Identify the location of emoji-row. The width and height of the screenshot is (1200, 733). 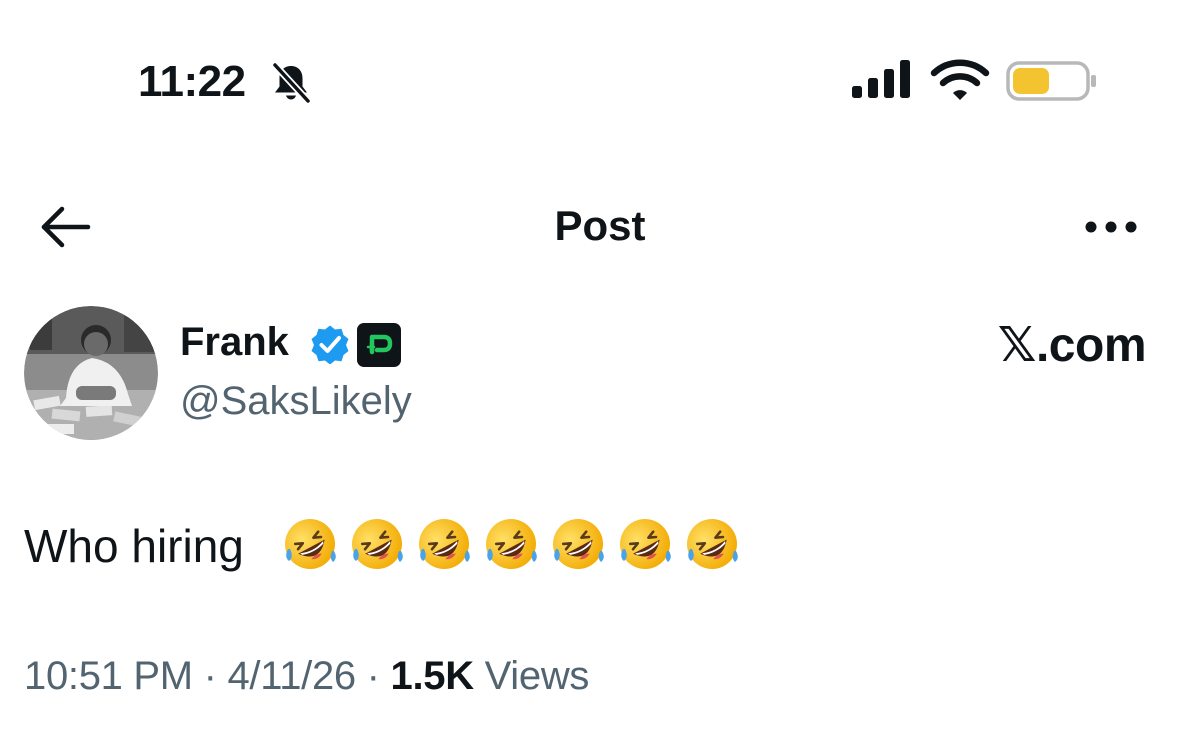
(511, 544).